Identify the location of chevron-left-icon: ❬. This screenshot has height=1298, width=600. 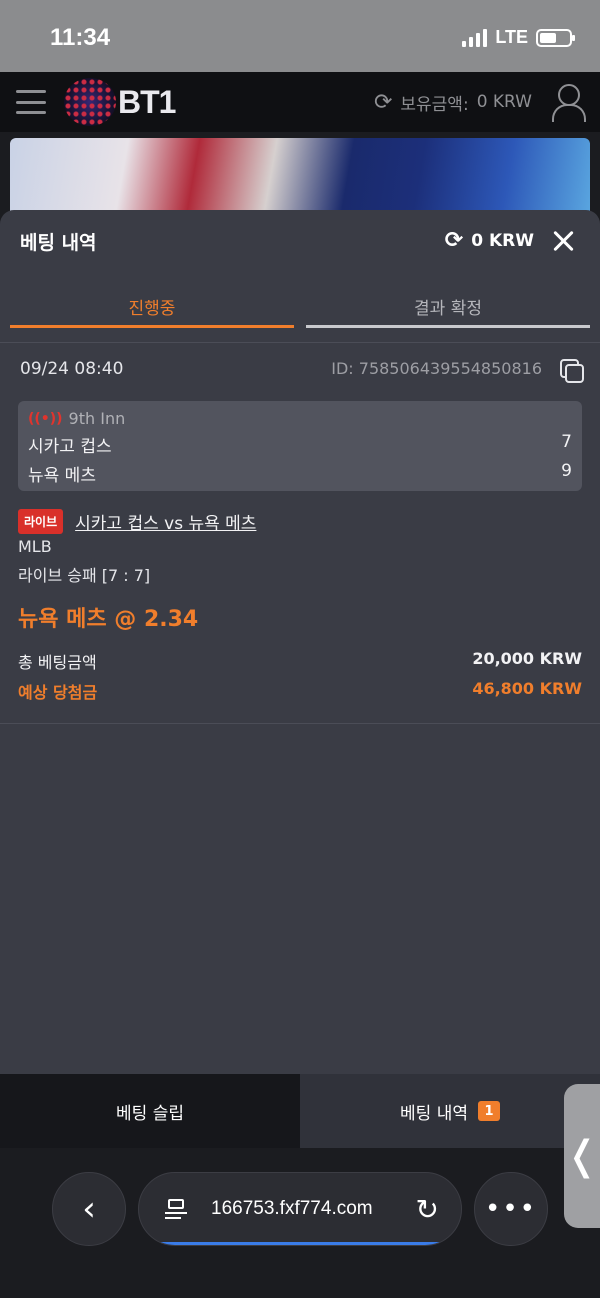
(582, 1156).